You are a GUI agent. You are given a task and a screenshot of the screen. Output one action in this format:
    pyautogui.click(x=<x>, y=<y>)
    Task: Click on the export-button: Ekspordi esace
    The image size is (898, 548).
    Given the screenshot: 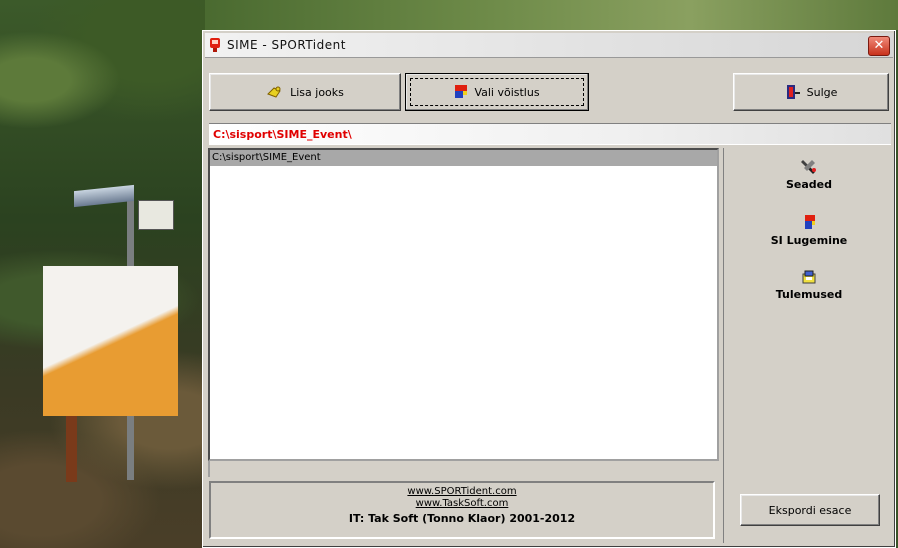 What is the action you would take?
    pyautogui.click(x=810, y=510)
    